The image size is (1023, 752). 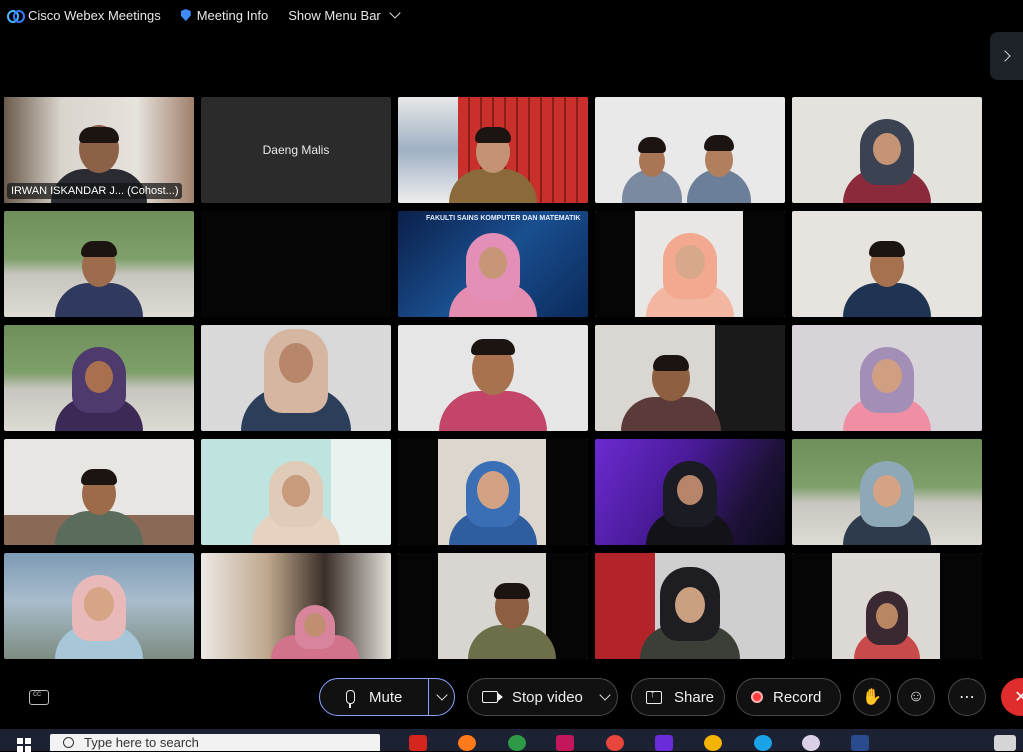 I want to click on camera-icon, so click(x=492, y=697).